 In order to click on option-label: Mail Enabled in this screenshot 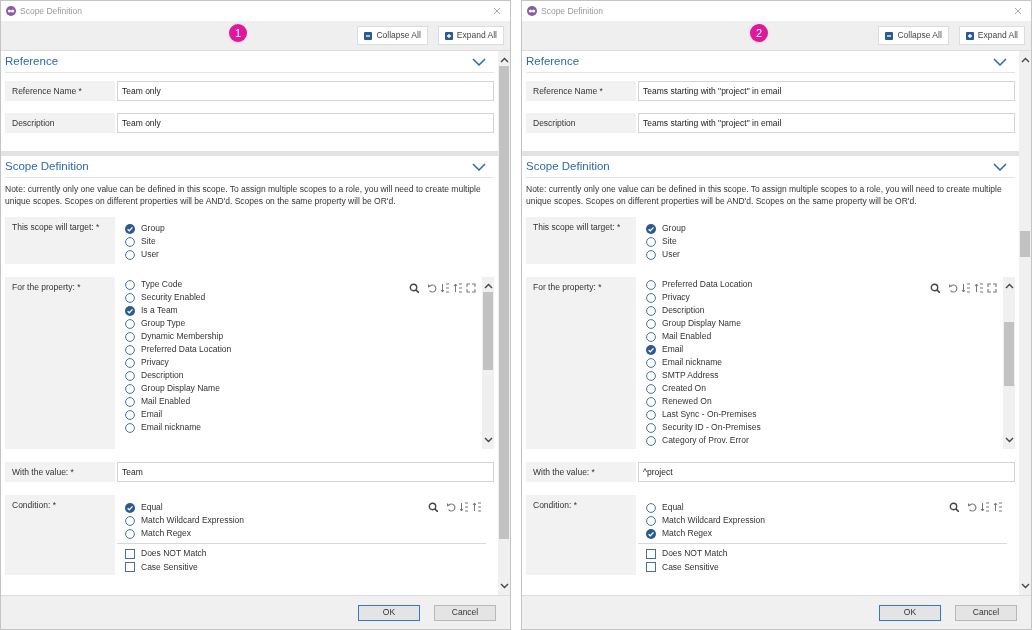, I will do `click(166, 401)`.